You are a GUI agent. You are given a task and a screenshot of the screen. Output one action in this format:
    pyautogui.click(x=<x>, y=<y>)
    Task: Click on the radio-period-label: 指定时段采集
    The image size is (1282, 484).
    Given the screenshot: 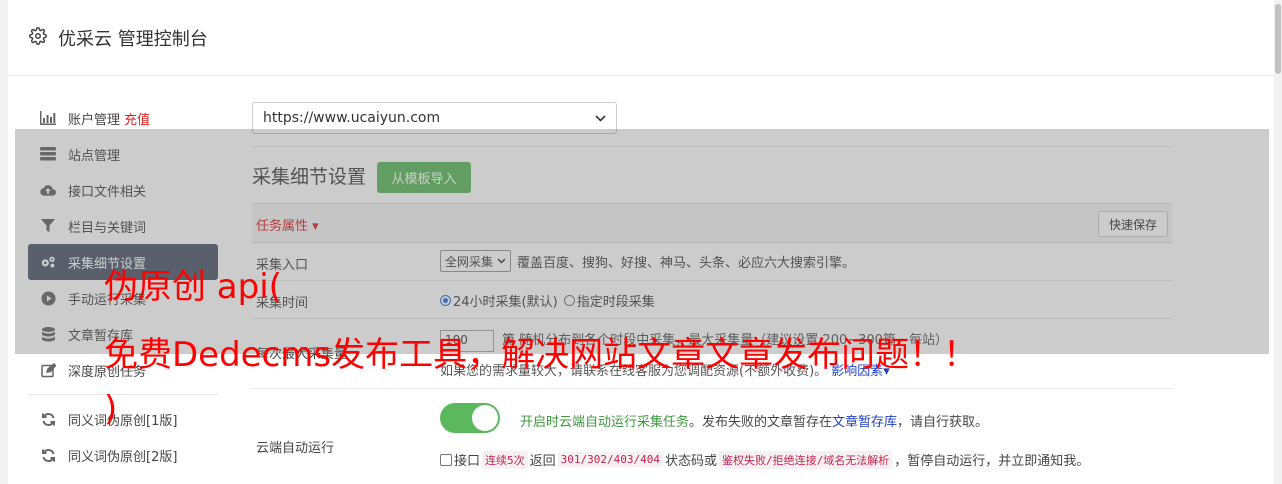 What is the action you would take?
    pyautogui.click(x=615, y=302)
    